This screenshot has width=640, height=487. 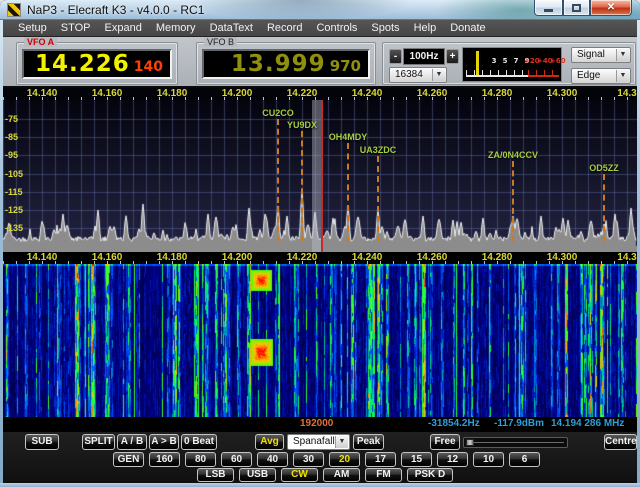 What do you see at coordinates (341, 475) in the screenshot?
I see `mode-button-am: AM` at bounding box center [341, 475].